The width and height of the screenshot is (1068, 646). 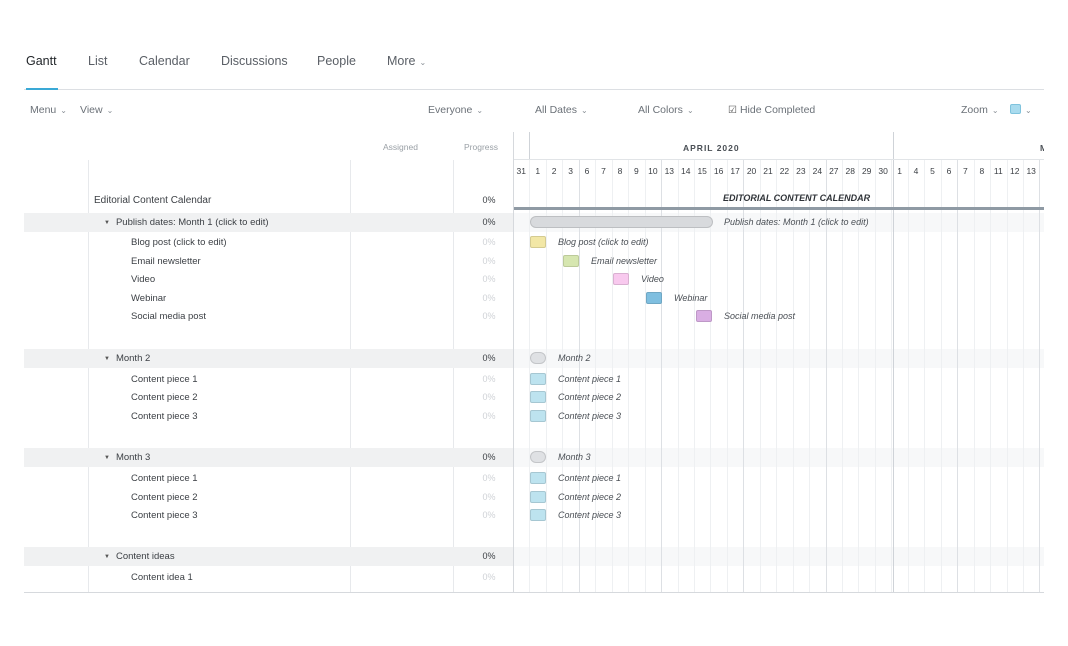 I want to click on dates-label: All Dates, so click(x=556, y=110).